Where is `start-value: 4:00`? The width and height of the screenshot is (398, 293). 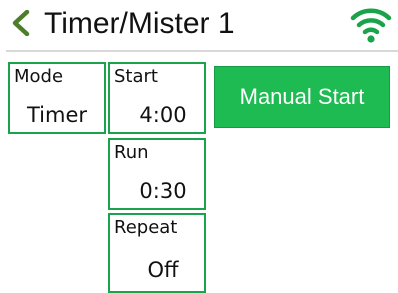
start-value: 4:00 is located at coordinates (163, 115).